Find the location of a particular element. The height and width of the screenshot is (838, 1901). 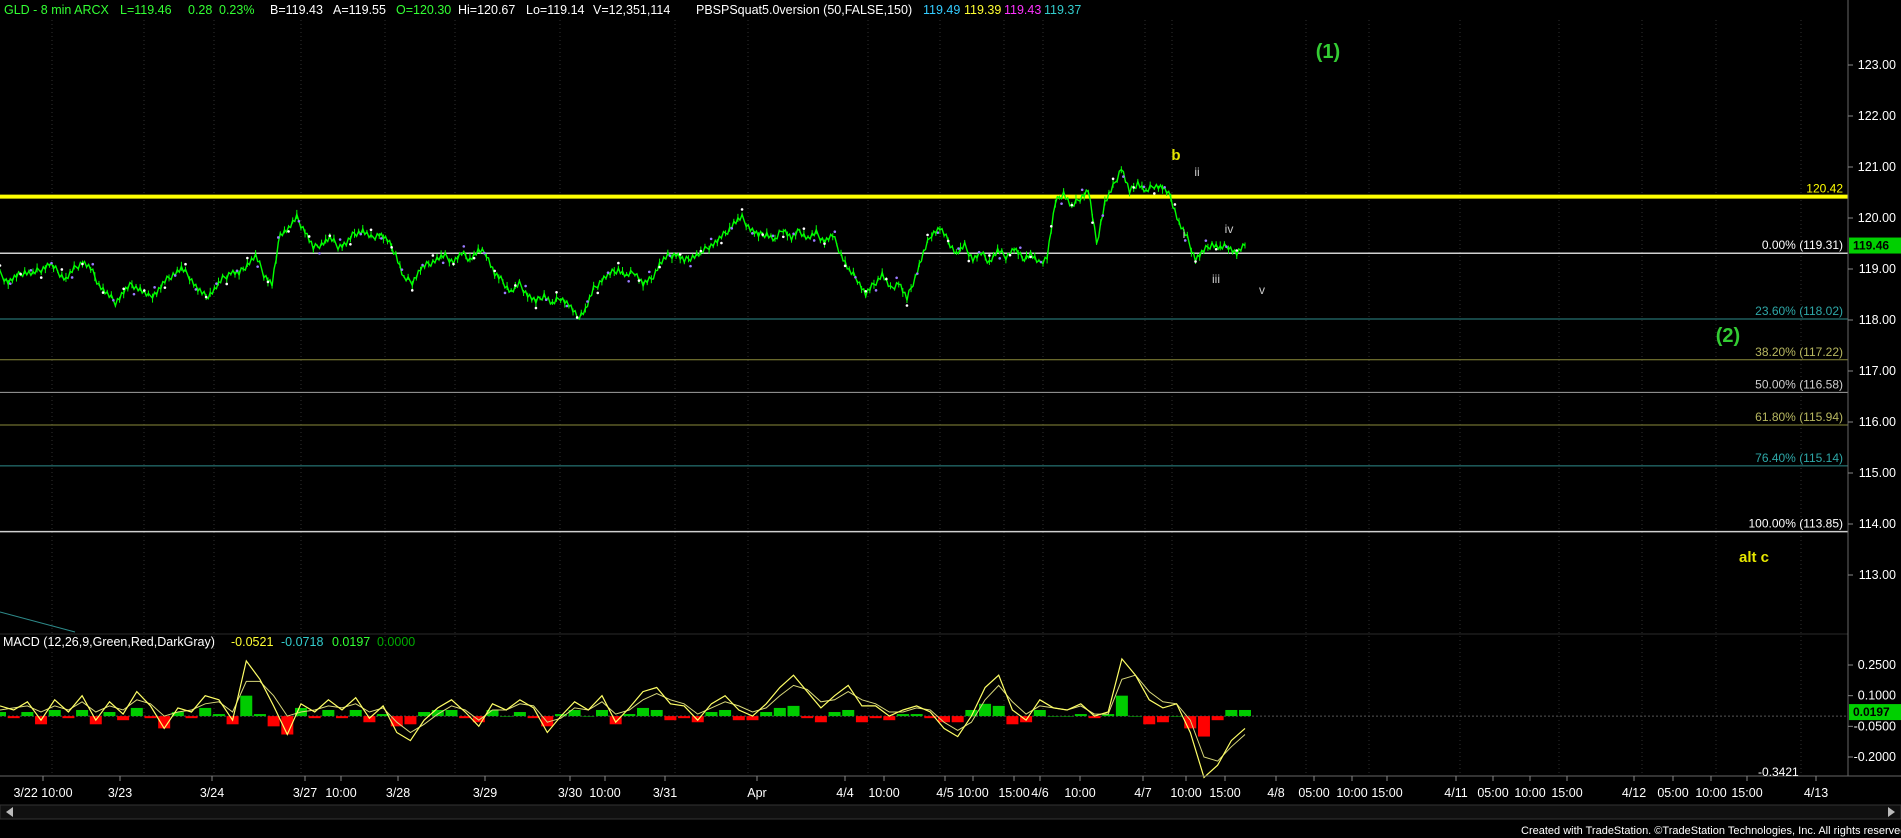

change-pct-label: 0.23% is located at coordinates (236, 10).